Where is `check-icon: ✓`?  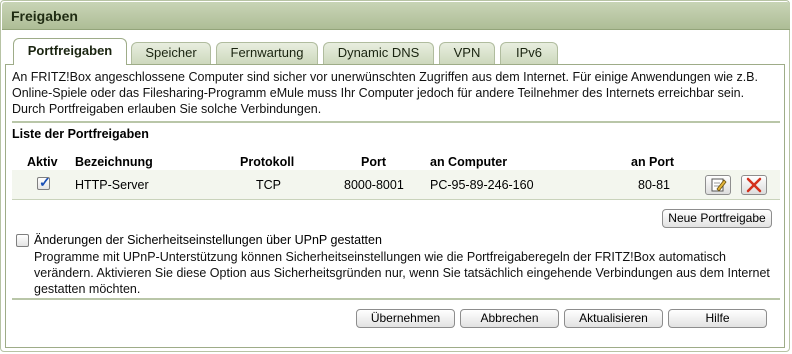
check-icon: ✓ is located at coordinates (45, 182).